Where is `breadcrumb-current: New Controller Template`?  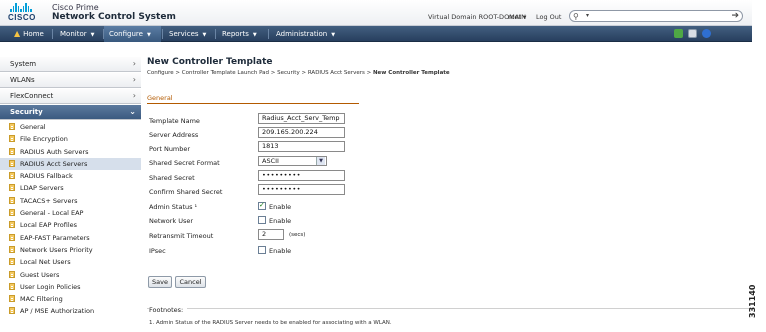
breadcrumb-current: New Controller Template is located at coordinates (411, 73).